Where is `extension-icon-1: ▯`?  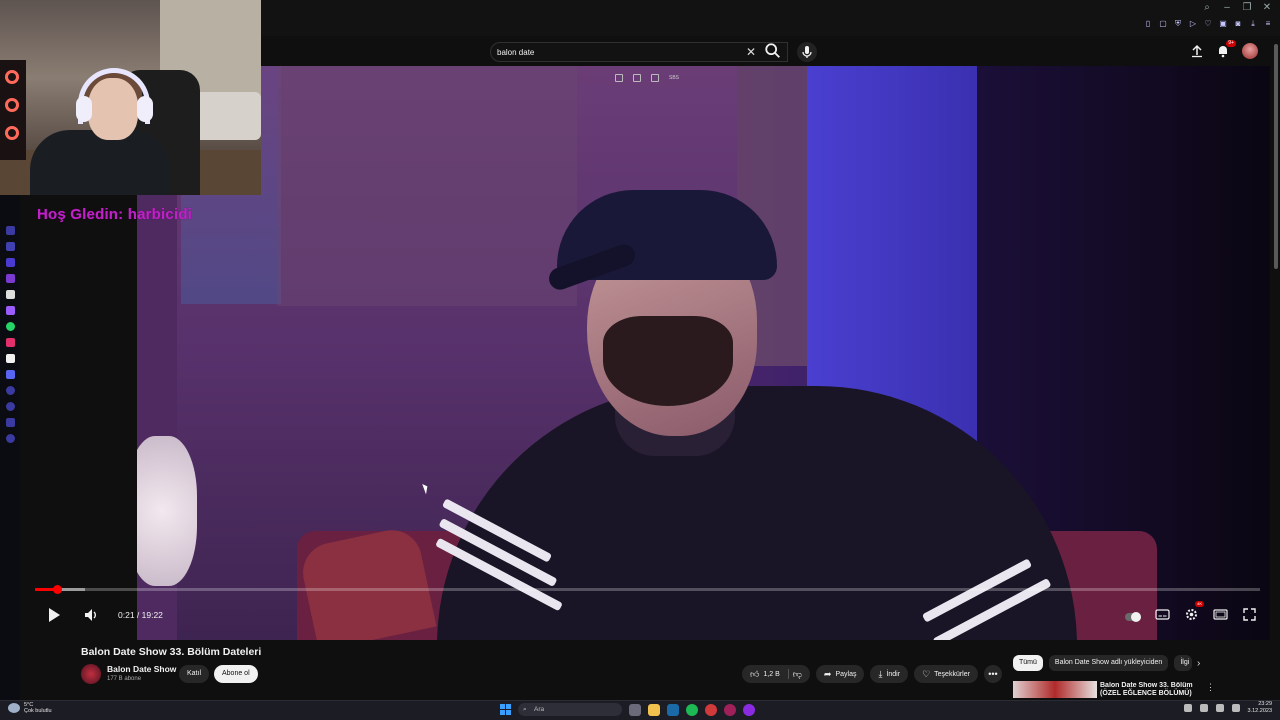
extension-icon-1: ▯ is located at coordinates (1148, 24).